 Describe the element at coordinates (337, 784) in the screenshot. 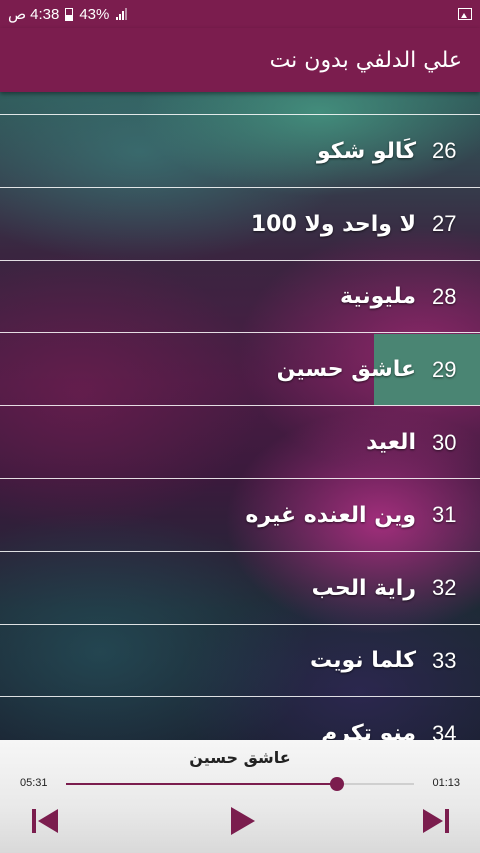

I see `seek-thumb` at that location.